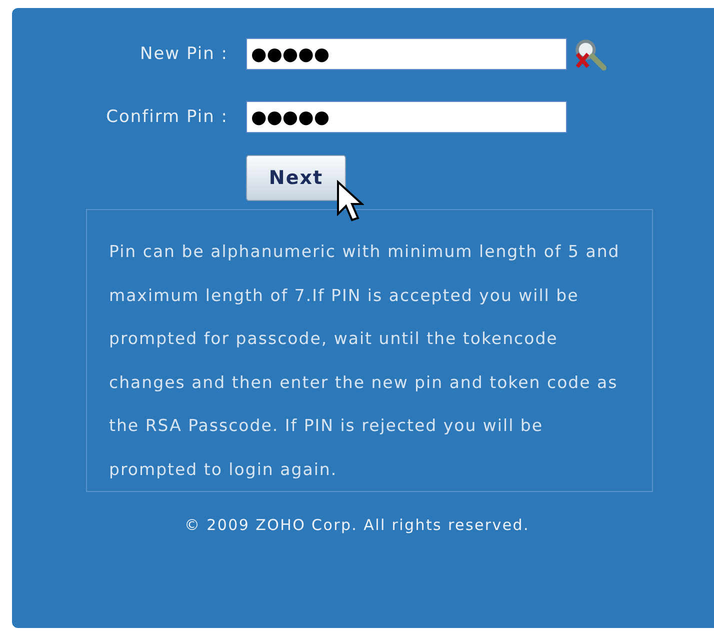 The width and height of the screenshot is (714, 631). I want to click on field-label: Confirm Pin :, so click(167, 117).